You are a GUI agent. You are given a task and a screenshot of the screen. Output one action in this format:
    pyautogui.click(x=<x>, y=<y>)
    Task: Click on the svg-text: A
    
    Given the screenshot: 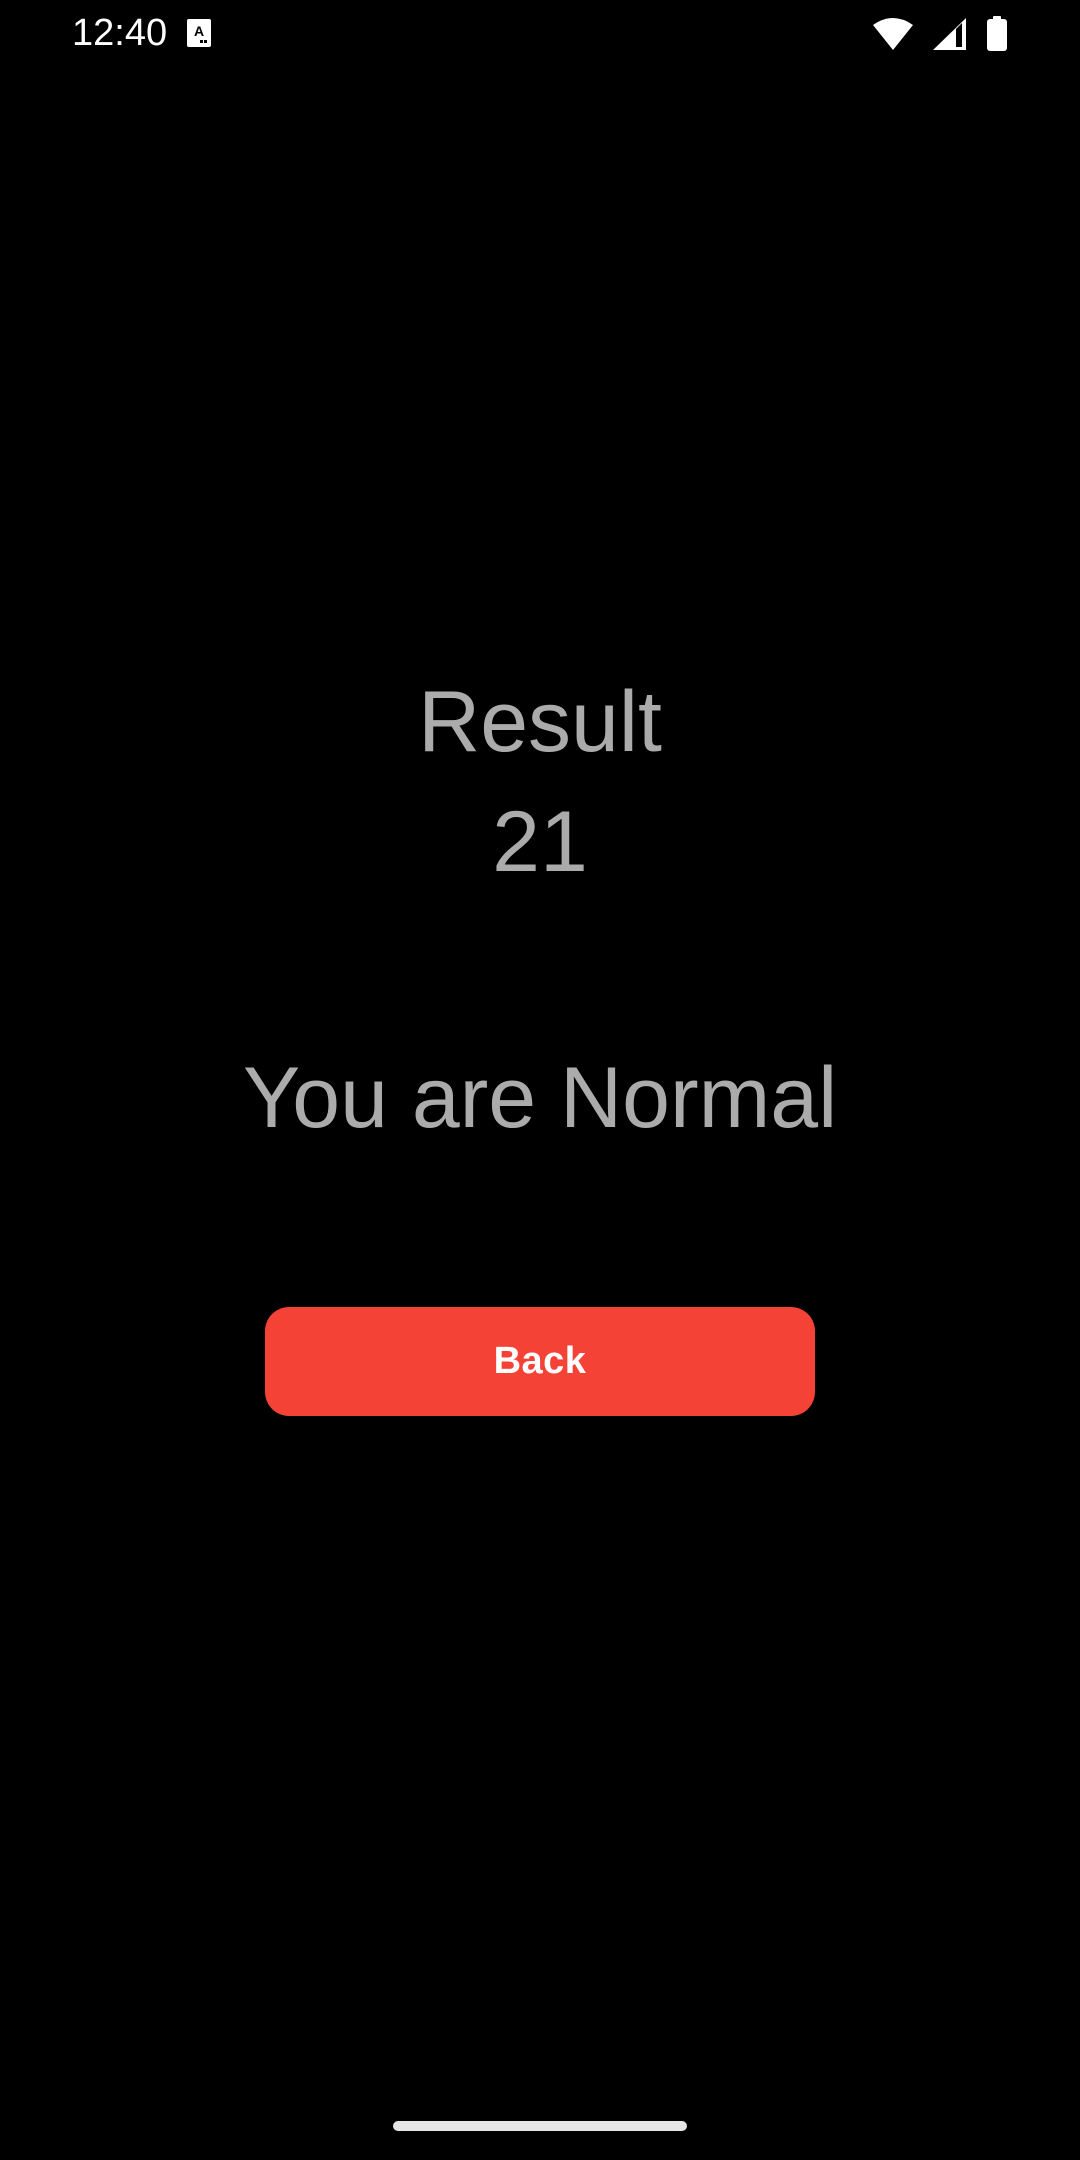 What is the action you would take?
    pyautogui.click(x=199, y=31)
    